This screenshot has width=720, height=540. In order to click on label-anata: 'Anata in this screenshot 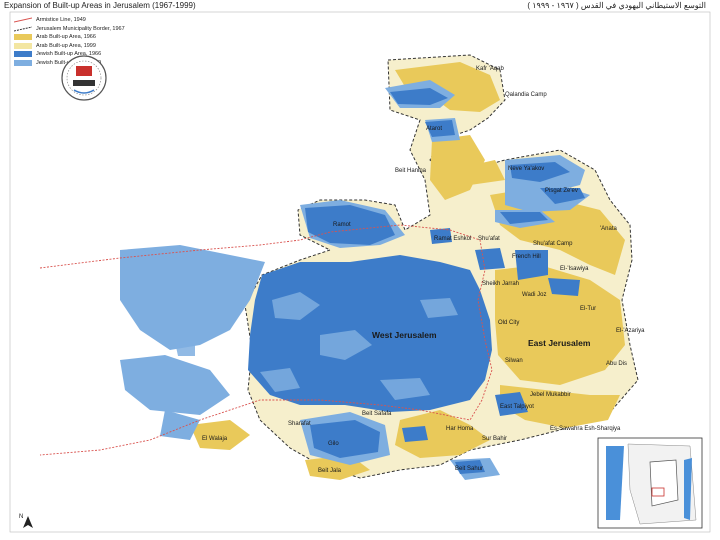, I will do `click(608, 229)`.